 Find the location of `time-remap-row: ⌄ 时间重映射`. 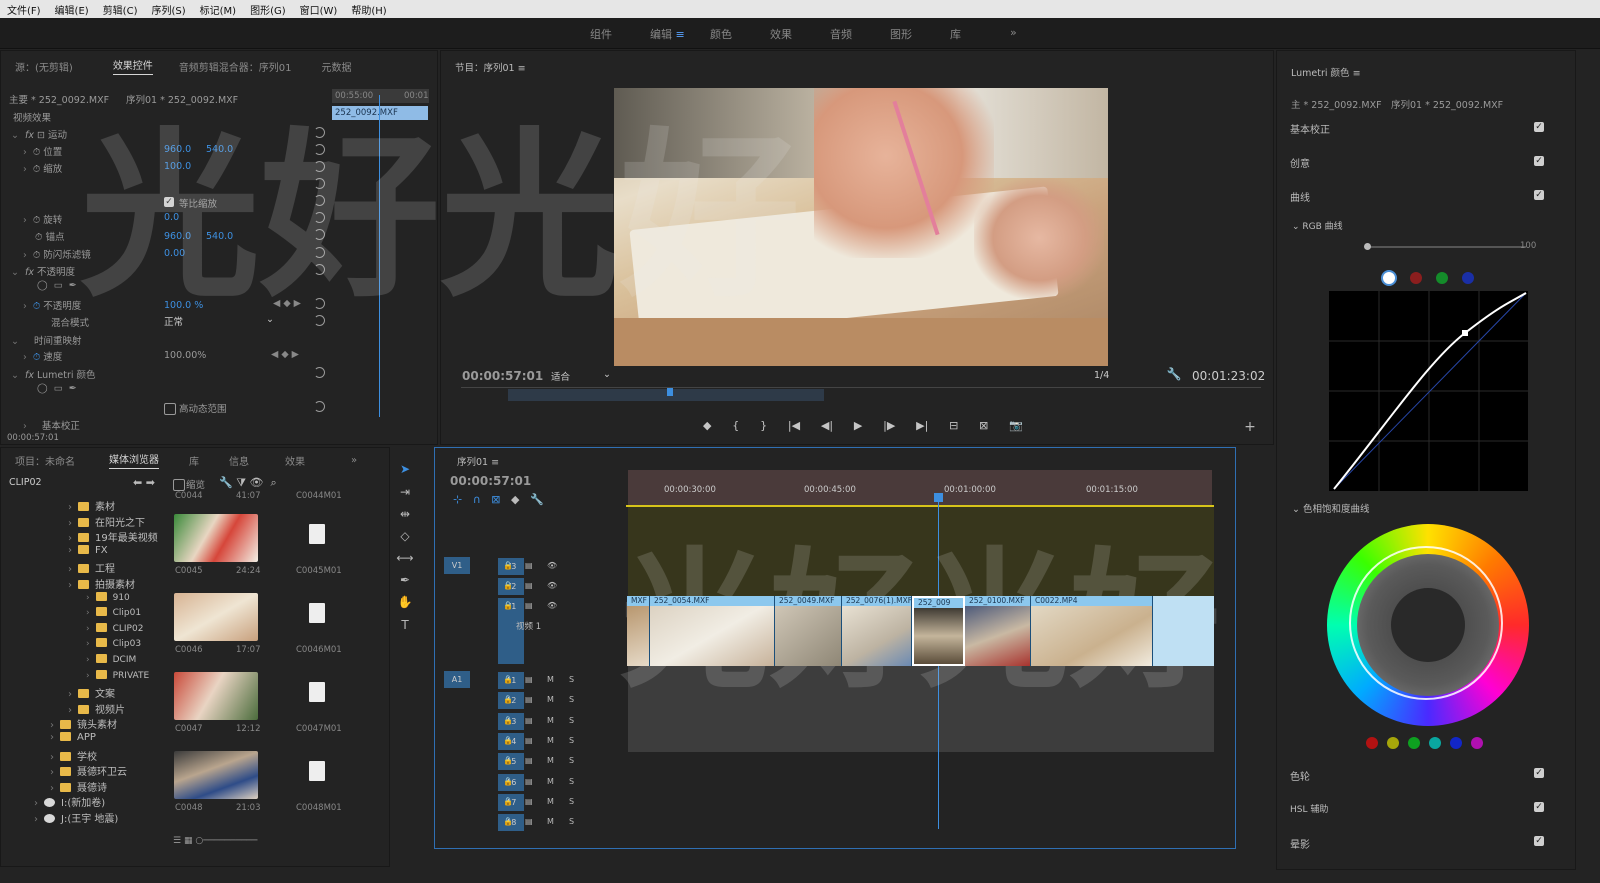

time-remap-row: ⌄ 时间重映射 is located at coordinates (46, 340).